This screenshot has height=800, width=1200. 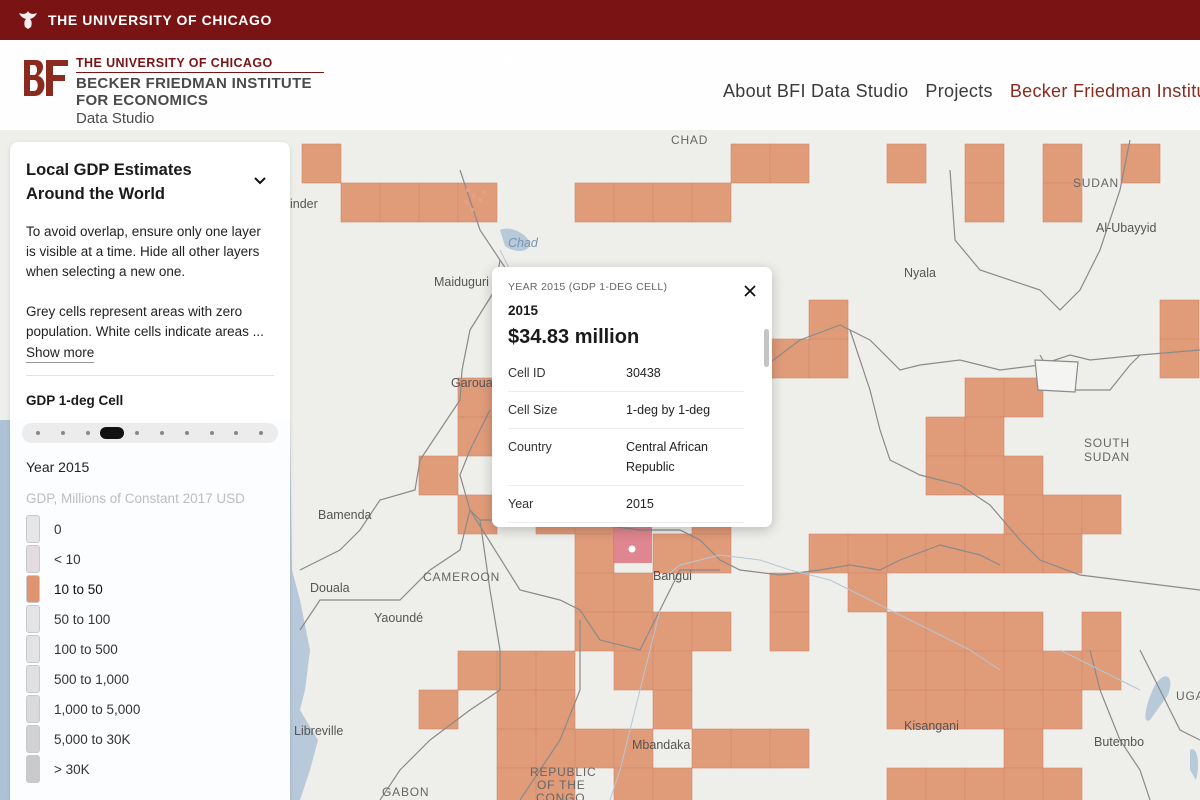 What do you see at coordinates (160, 20) in the screenshot?
I see `university-name: THE UNIVERSITY OF CHICAGO` at bounding box center [160, 20].